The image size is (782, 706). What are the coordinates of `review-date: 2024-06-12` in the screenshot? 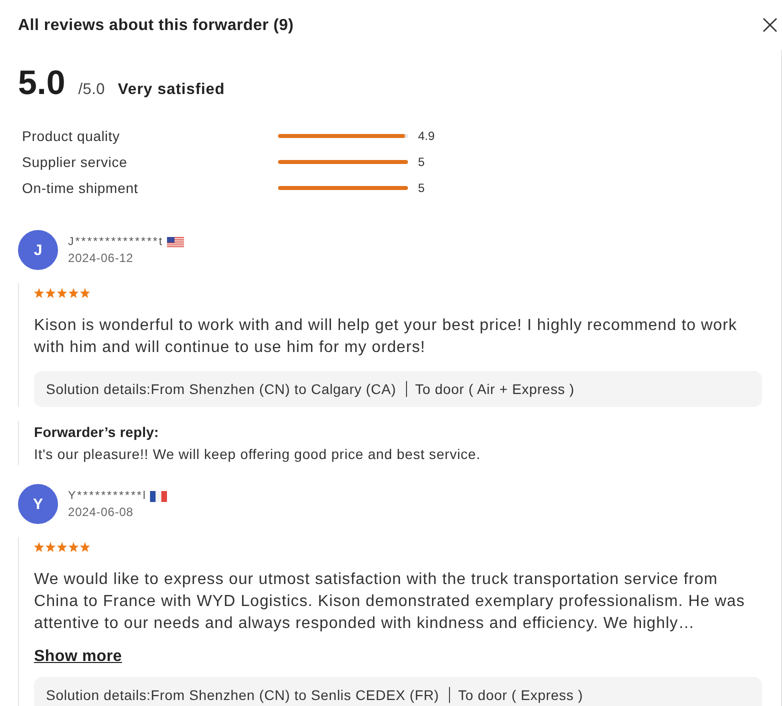 It's located at (101, 258).